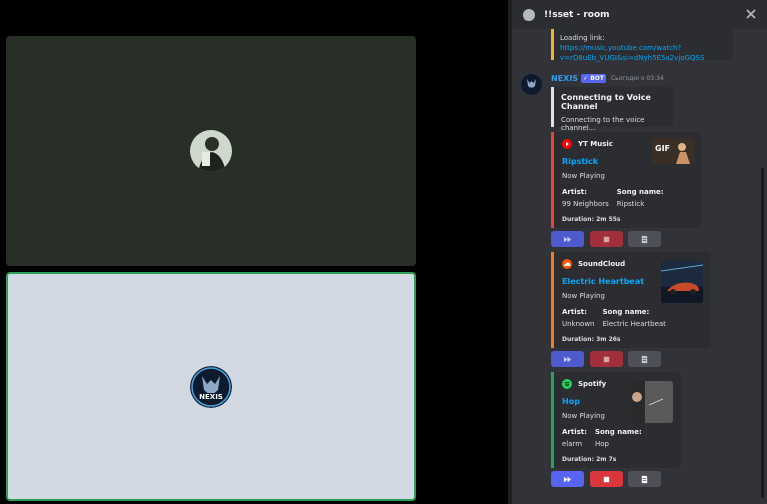 The image size is (767, 504). Describe the element at coordinates (583, 176) in the screenshot. I see `status-text: Now Playing` at that location.